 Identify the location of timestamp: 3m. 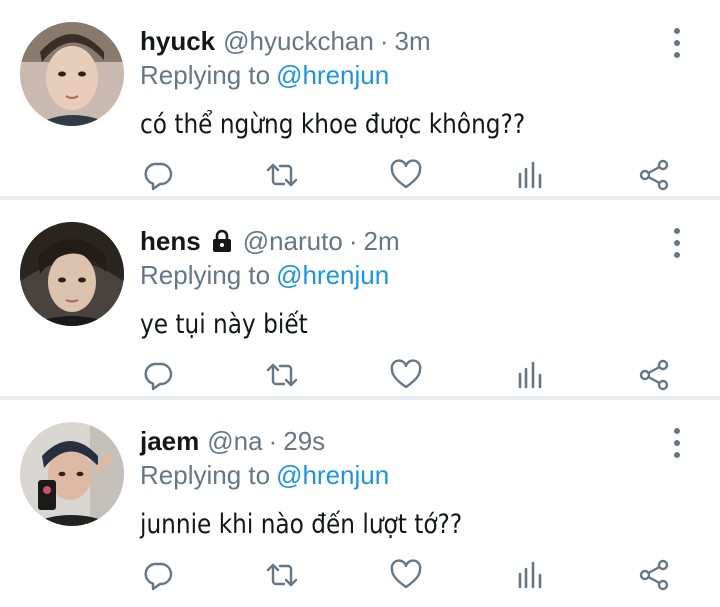
(413, 41).